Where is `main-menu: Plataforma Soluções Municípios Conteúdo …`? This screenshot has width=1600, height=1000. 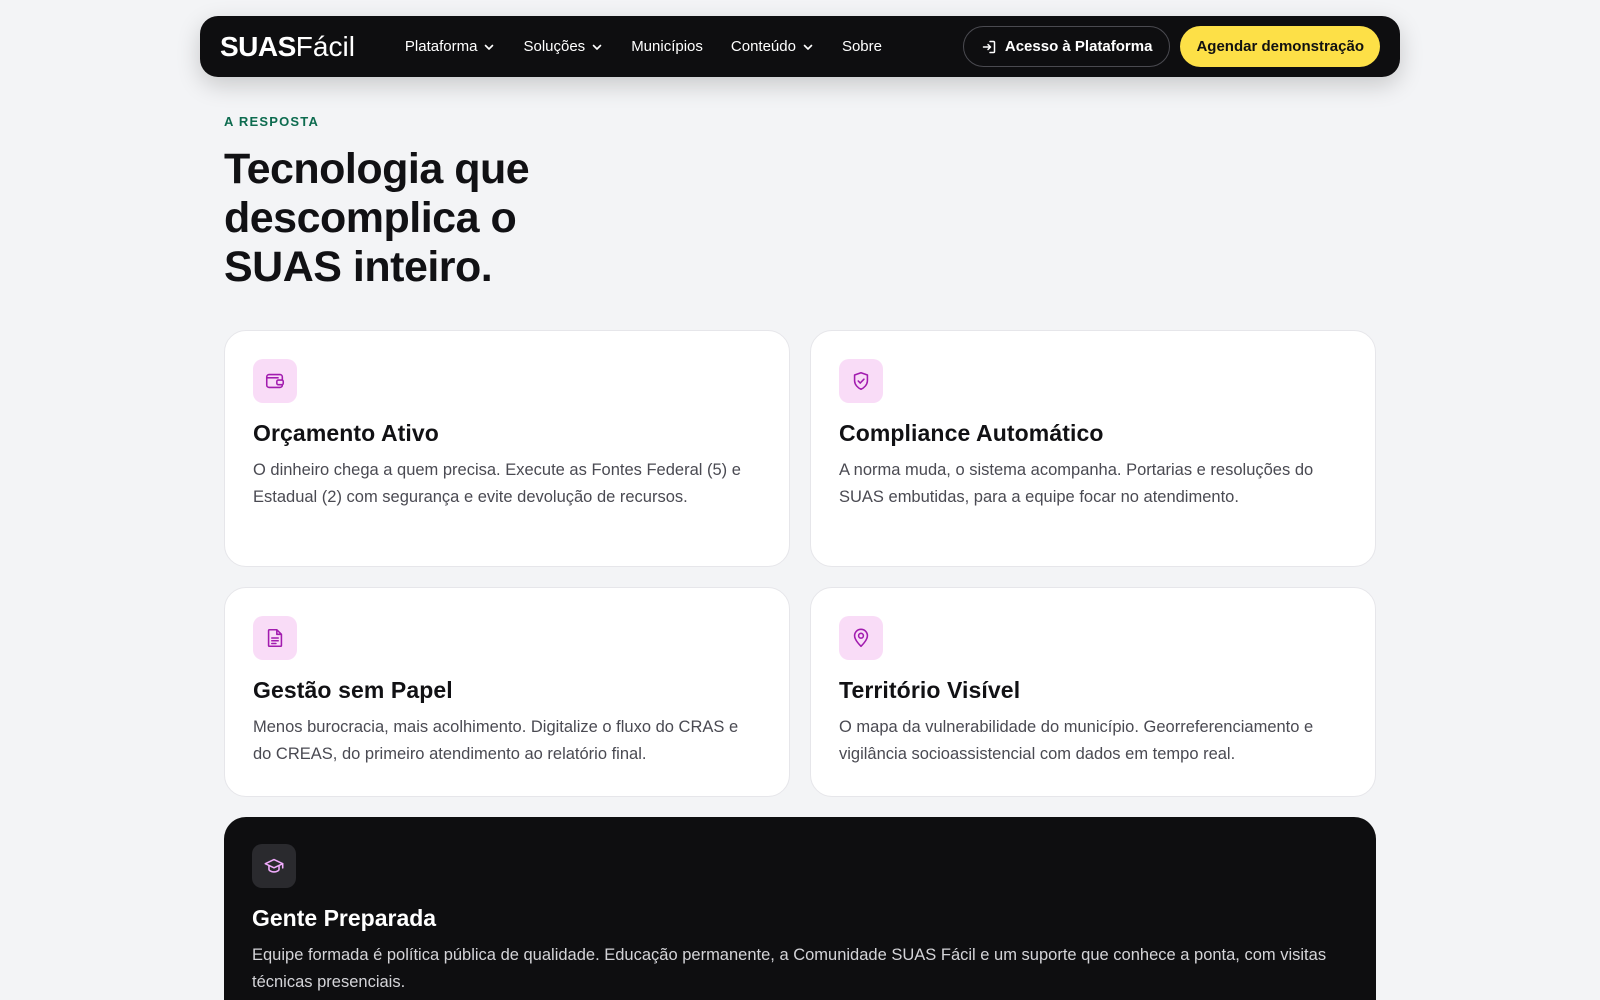 main-menu: Plataforma Soluções Municípios Conteúdo … is located at coordinates (643, 46).